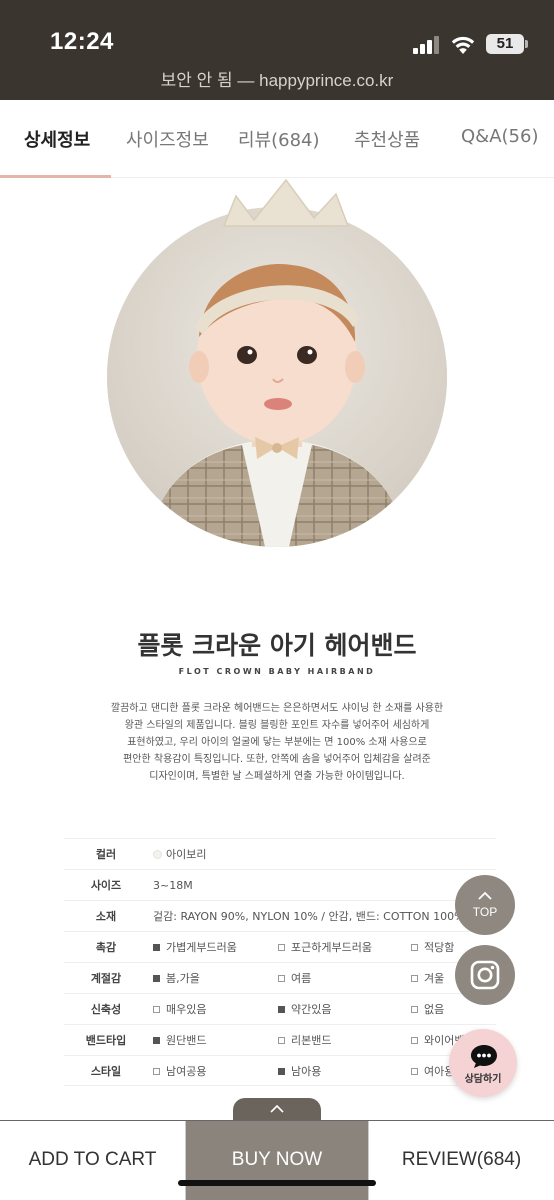  Describe the element at coordinates (55, 176) in the screenshot. I see `active-tab-indicator` at that location.